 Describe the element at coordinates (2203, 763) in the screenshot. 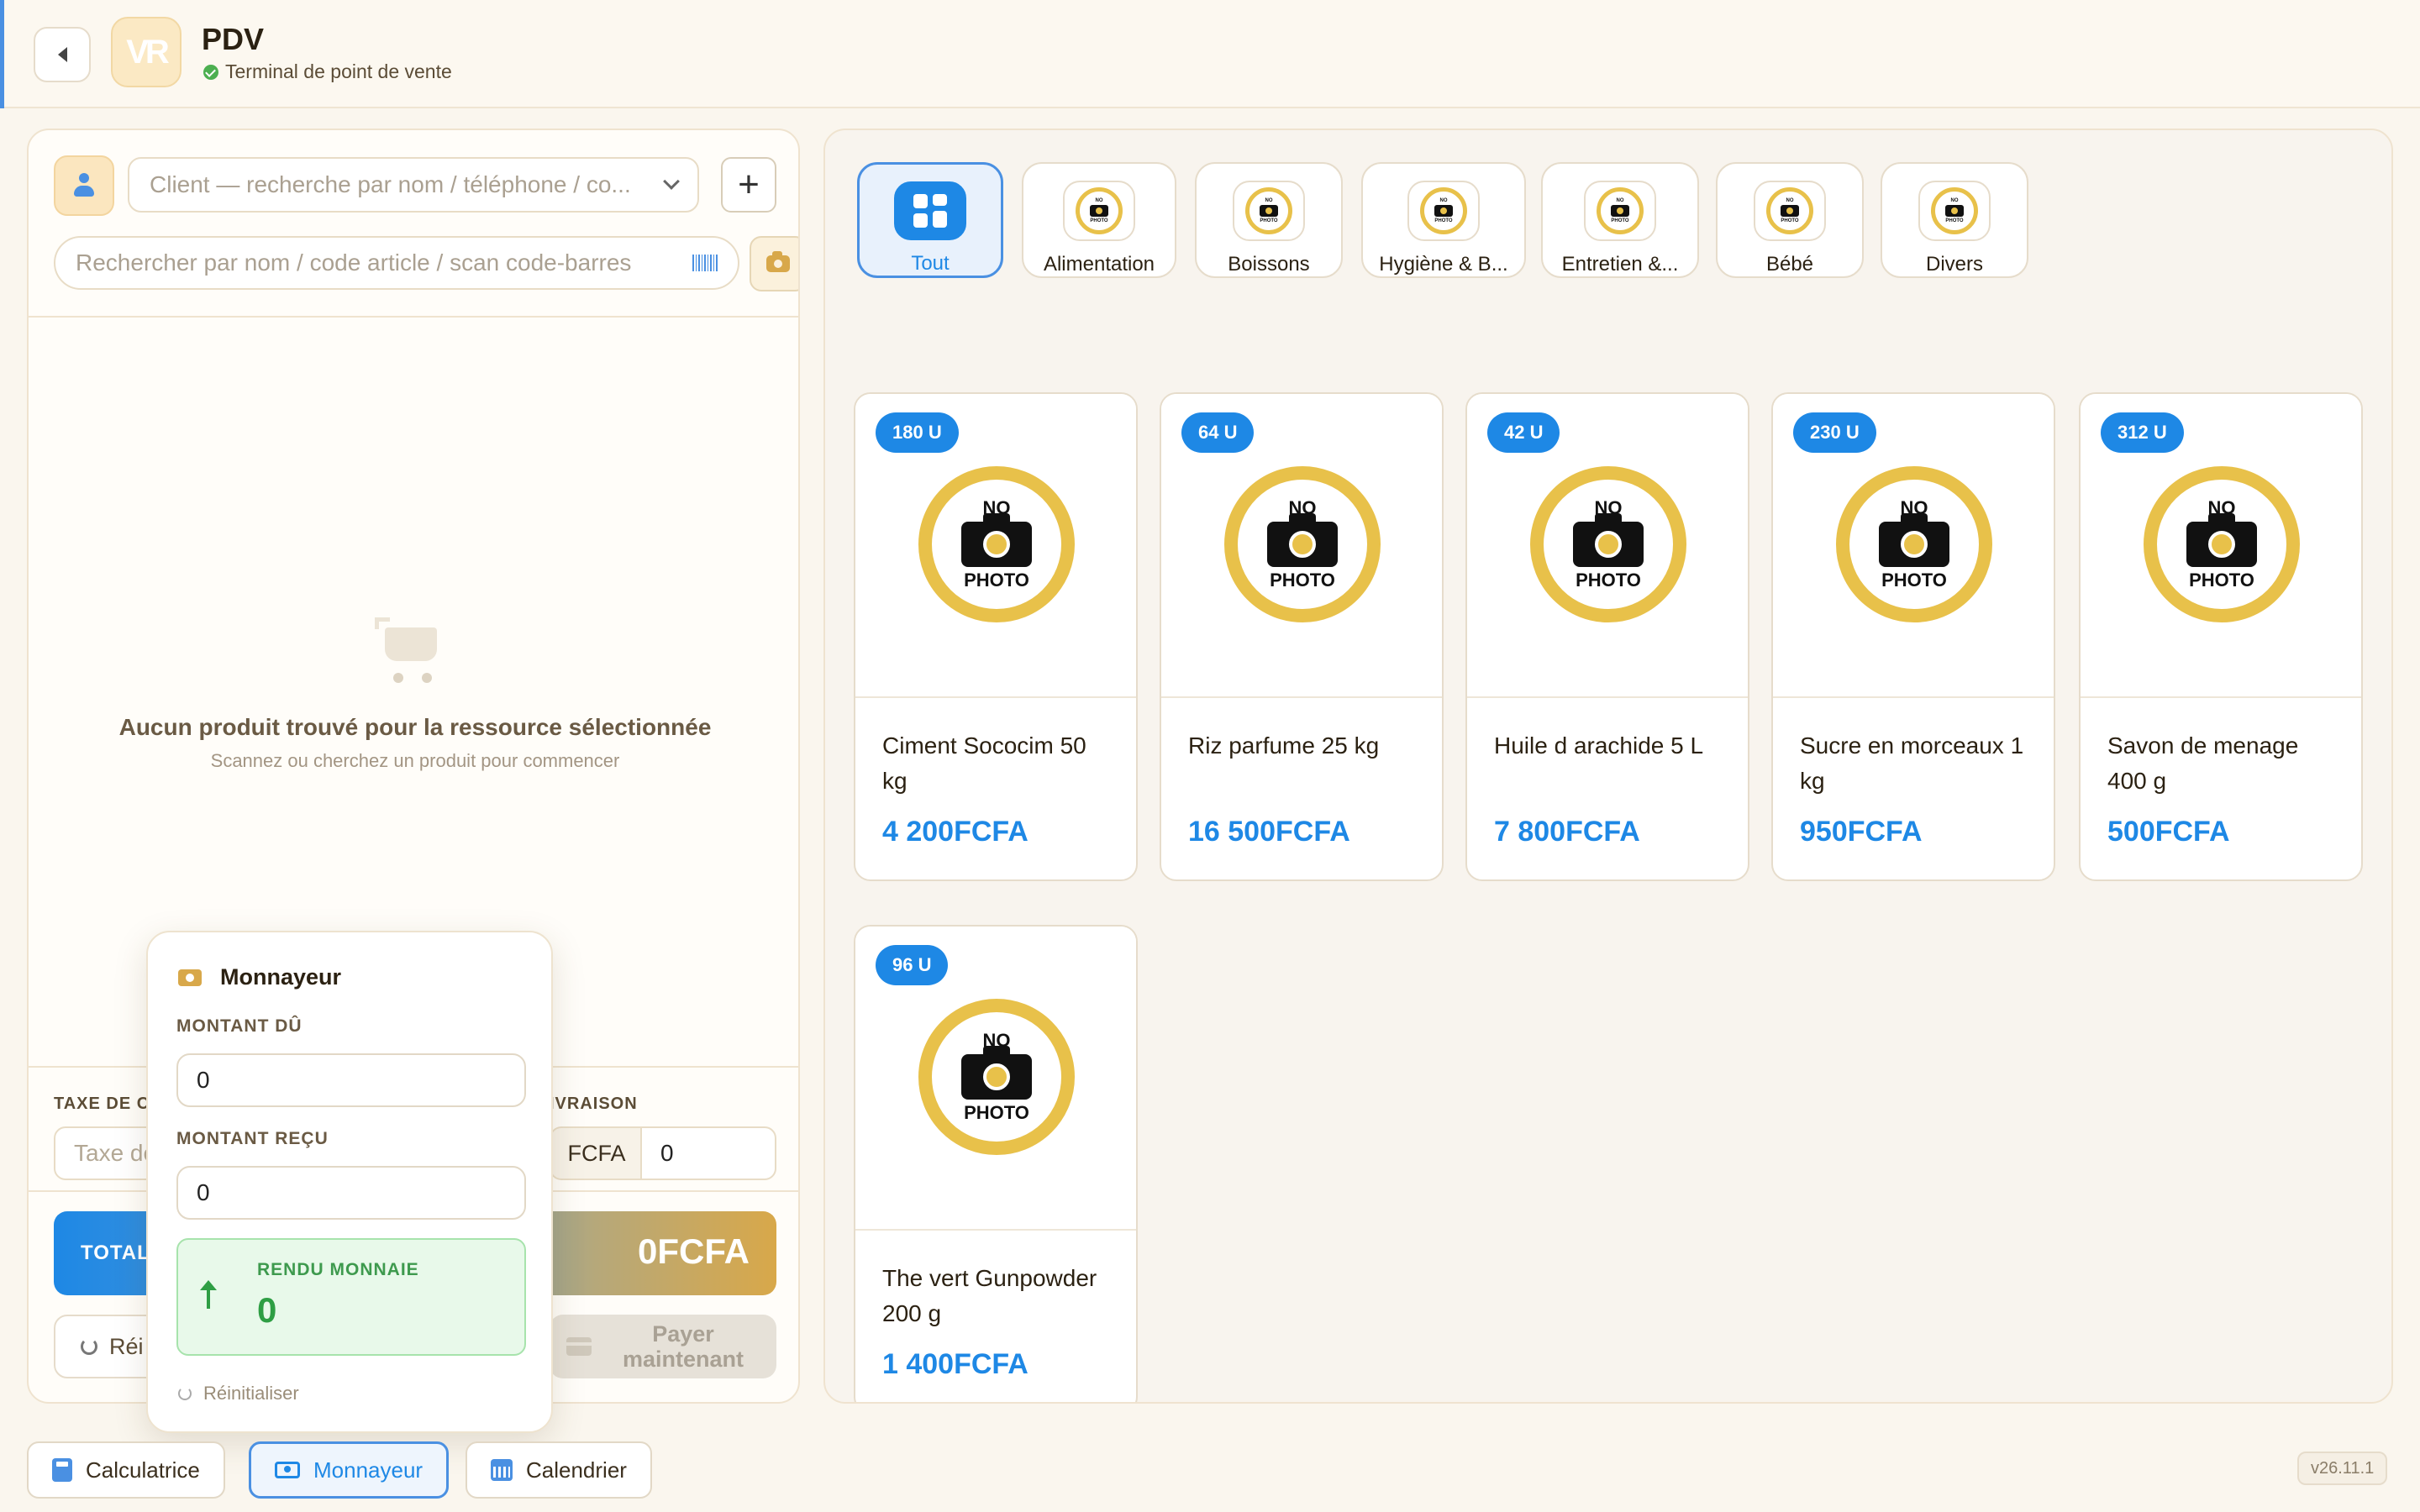

I see `product-name: Savon de menage 400 g` at that location.